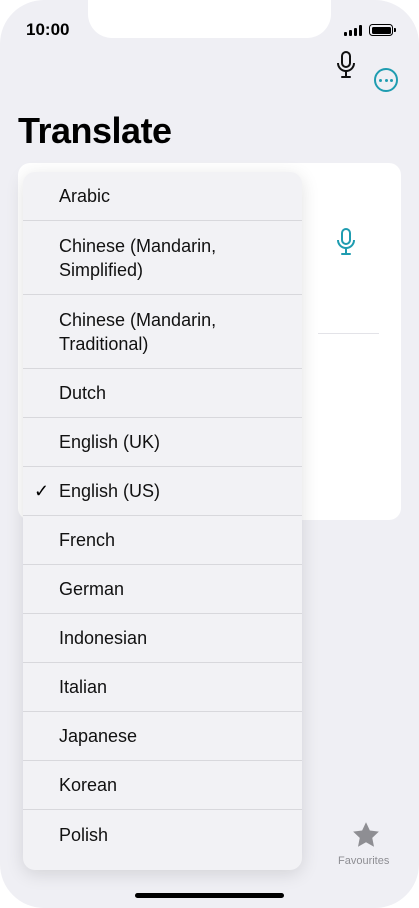  What do you see at coordinates (48, 29) in the screenshot?
I see `status-time: 10:00` at bounding box center [48, 29].